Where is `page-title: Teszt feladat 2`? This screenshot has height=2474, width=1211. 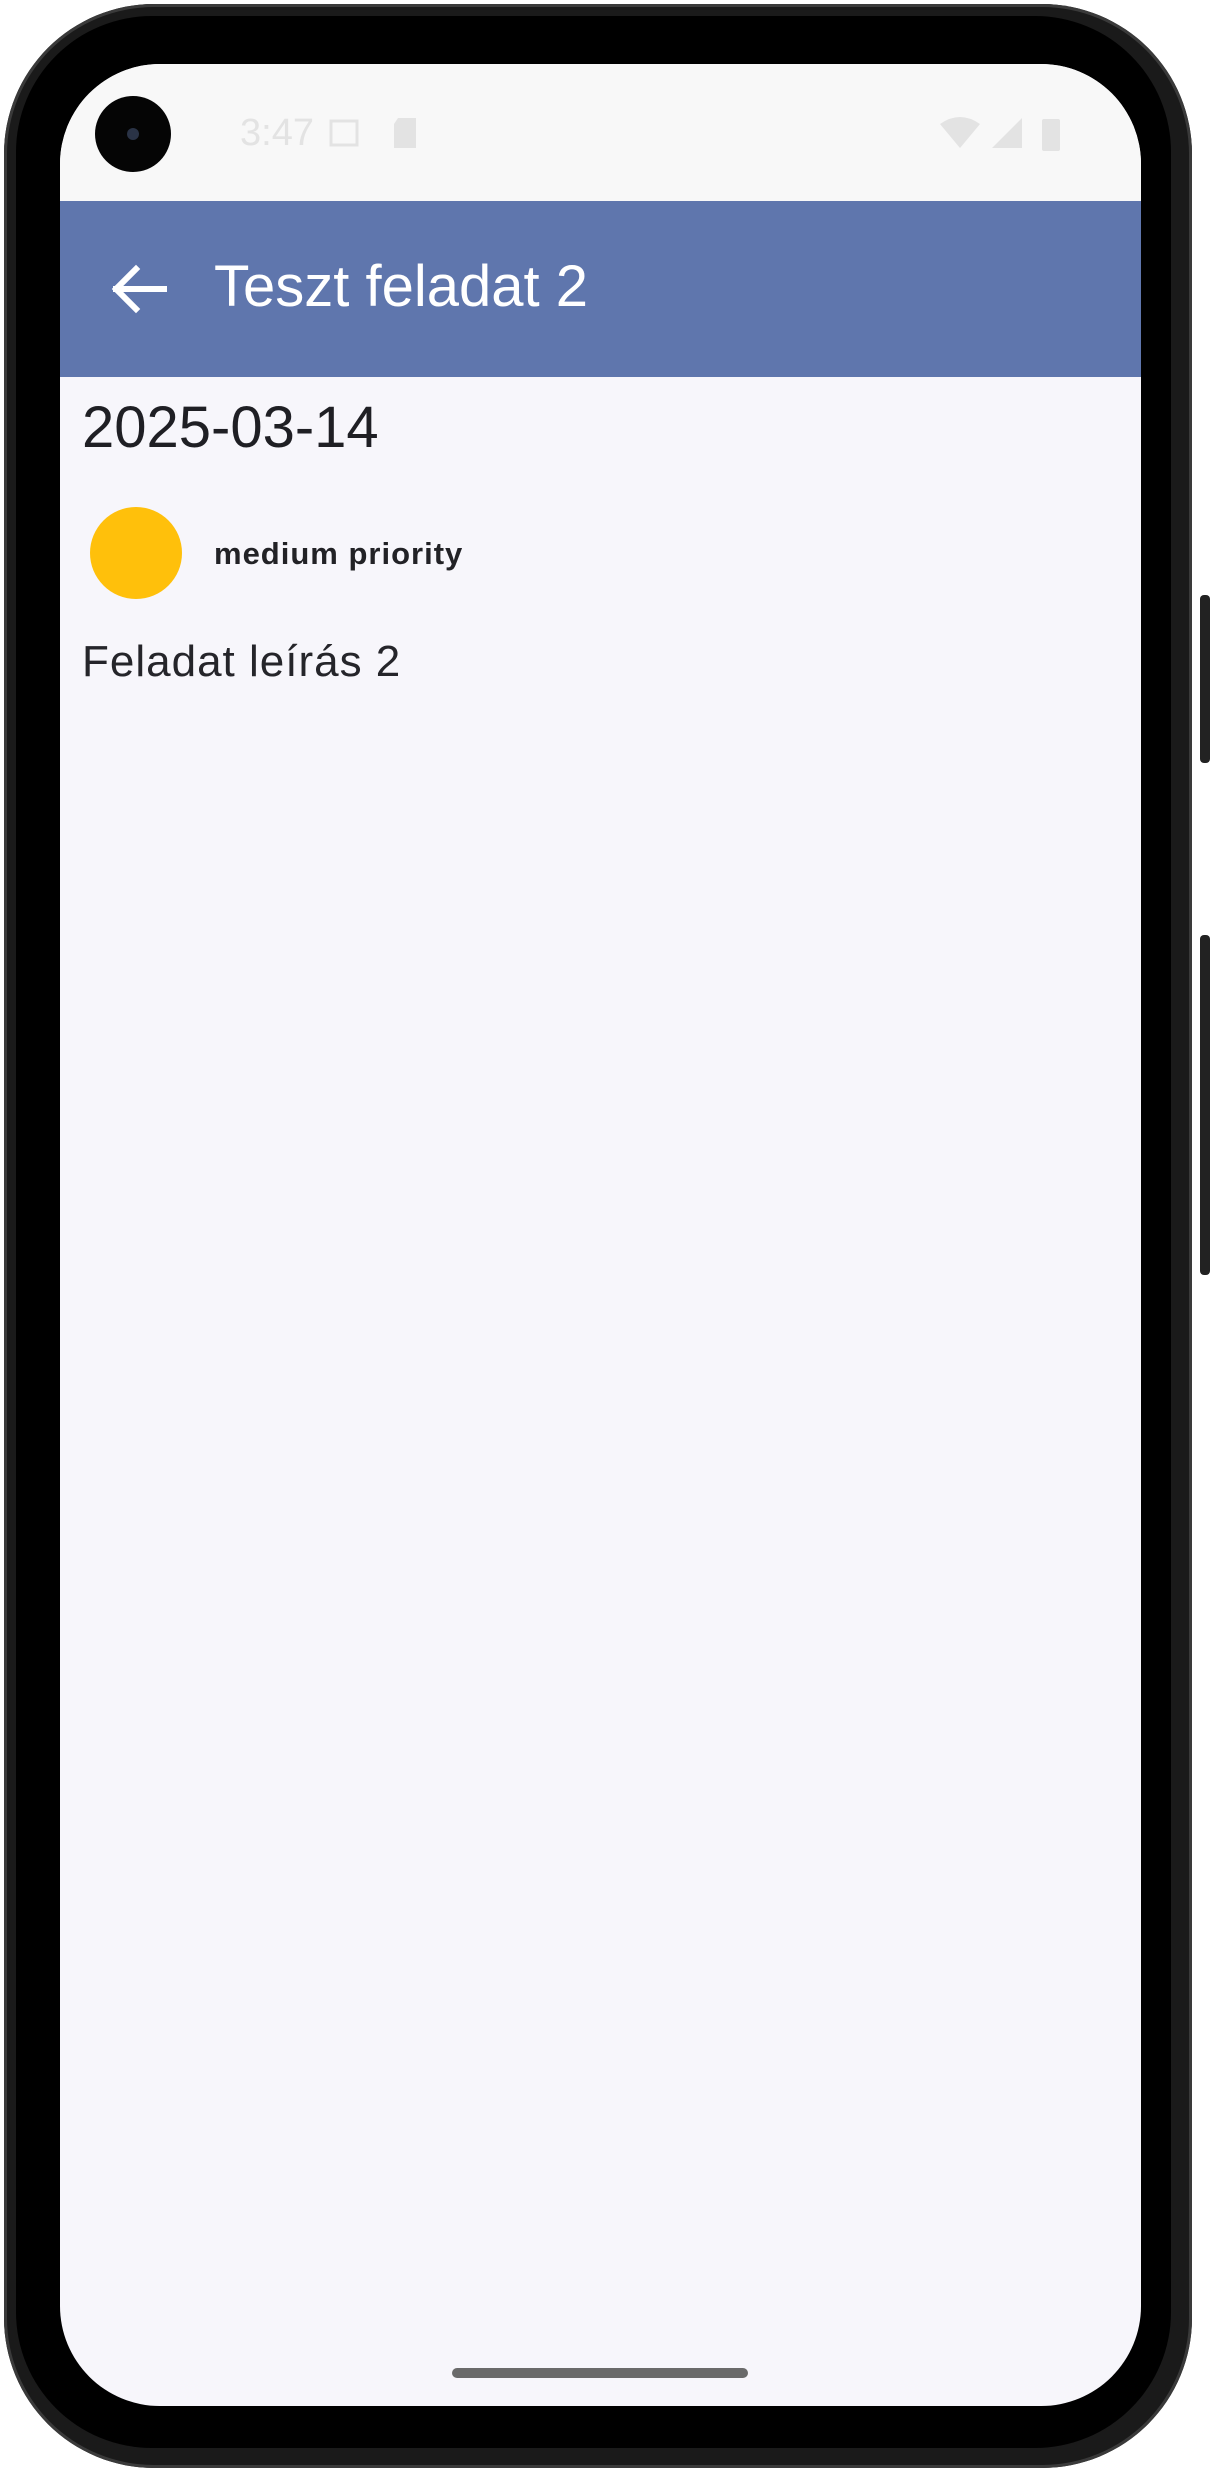 page-title: Teszt feladat 2 is located at coordinates (401, 286).